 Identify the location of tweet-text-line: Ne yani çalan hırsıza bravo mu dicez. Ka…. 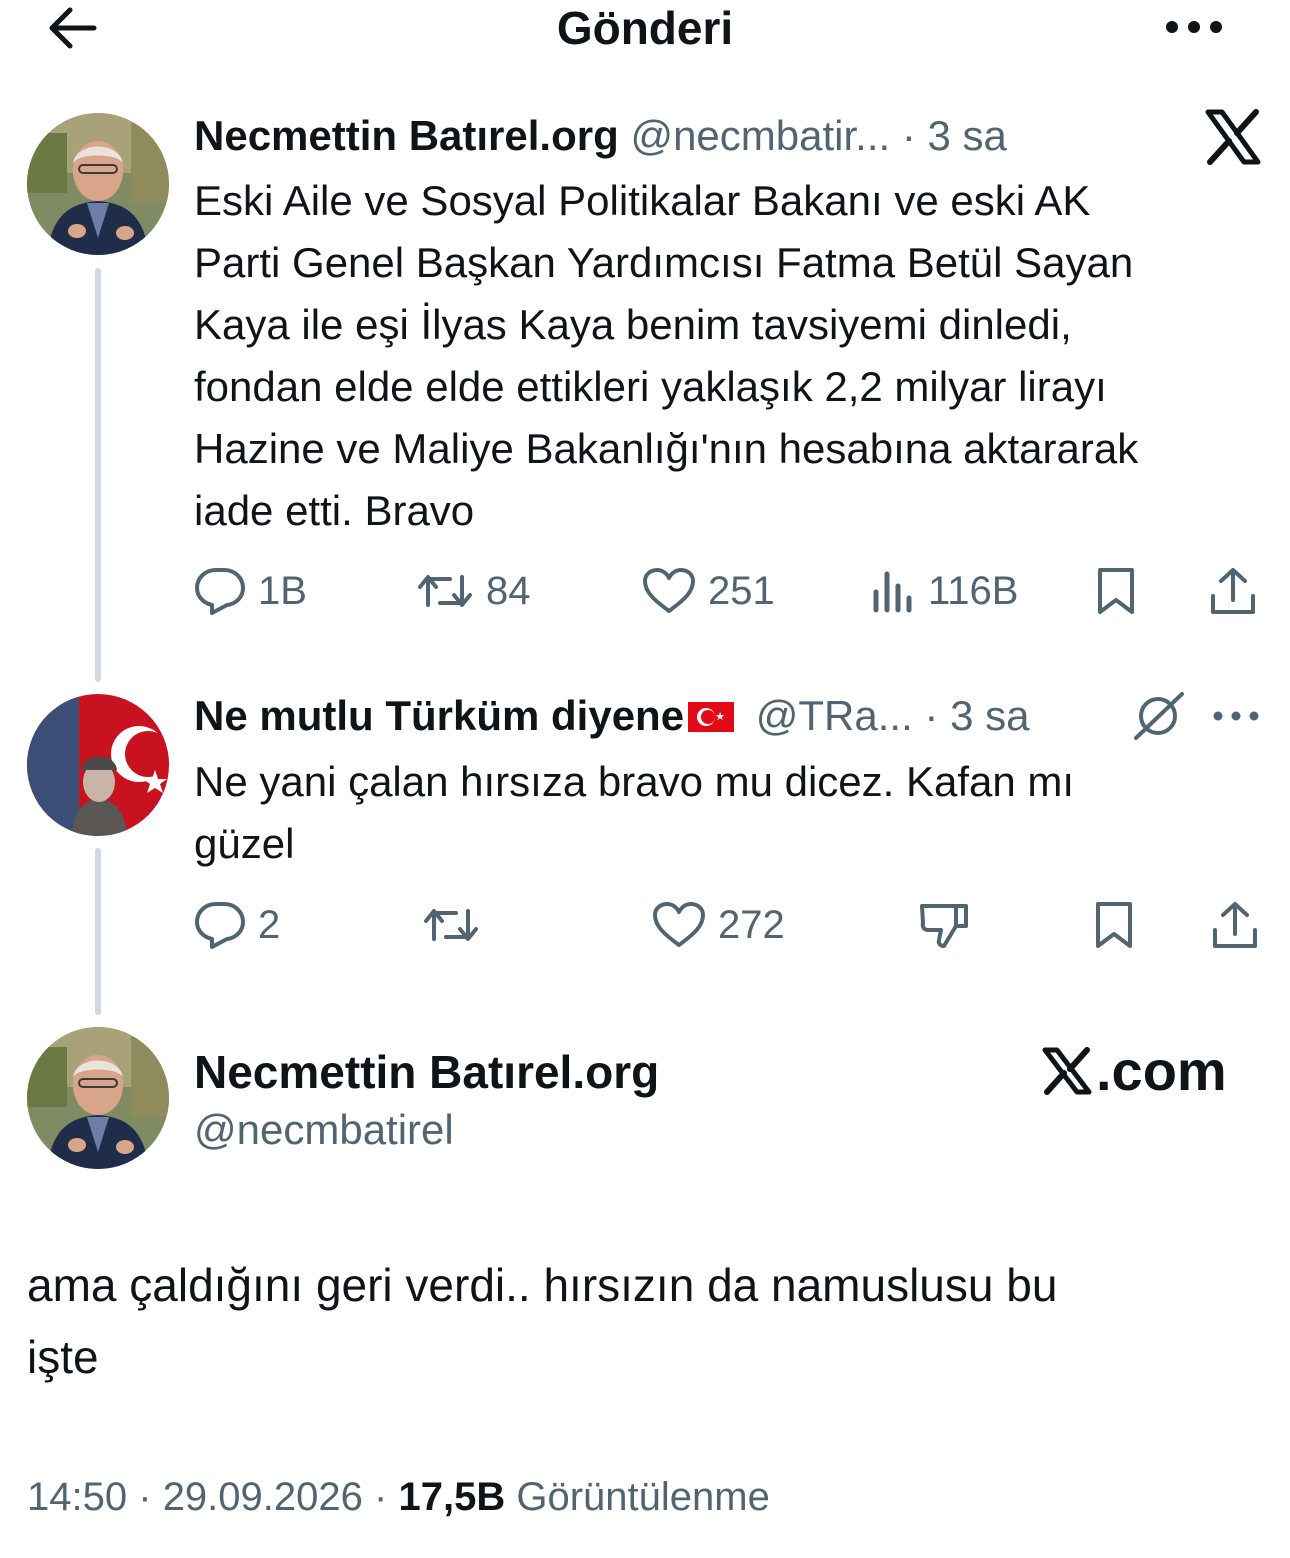
(634, 781).